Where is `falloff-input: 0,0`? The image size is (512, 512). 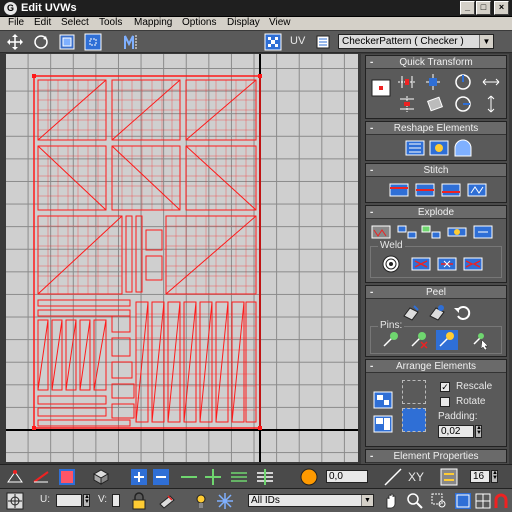
falloff-input: 0,0 is located at coordinates (347, 476).